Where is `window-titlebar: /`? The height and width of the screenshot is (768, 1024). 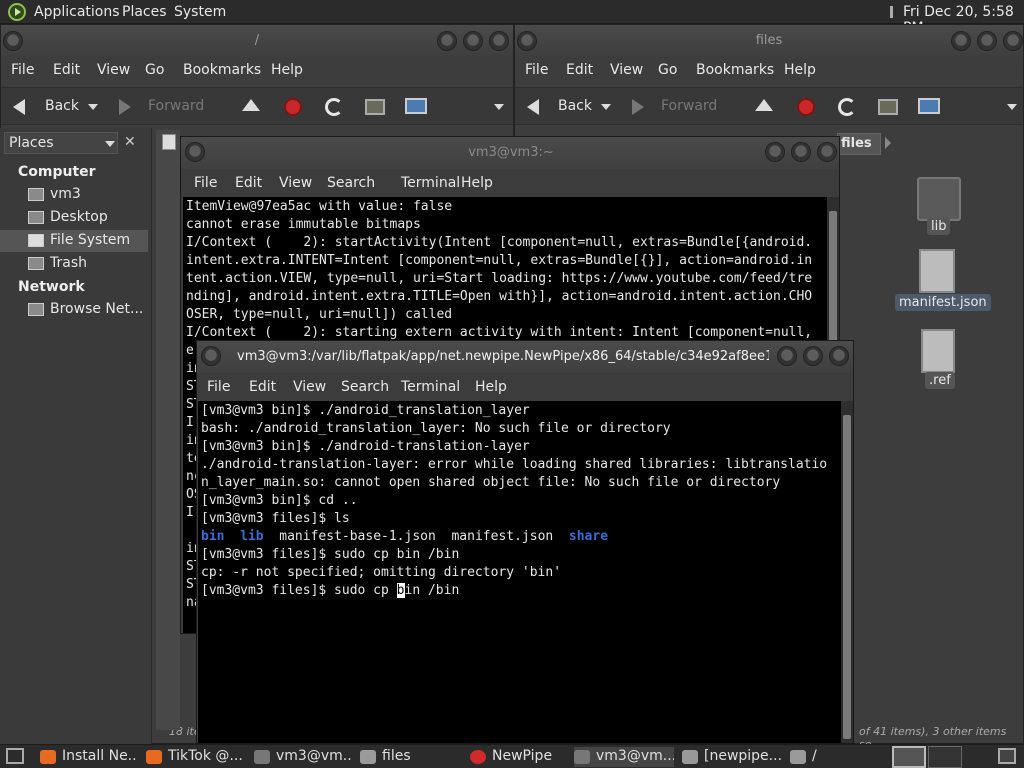 window-titlebar: / is located at coordinates (257, 41).